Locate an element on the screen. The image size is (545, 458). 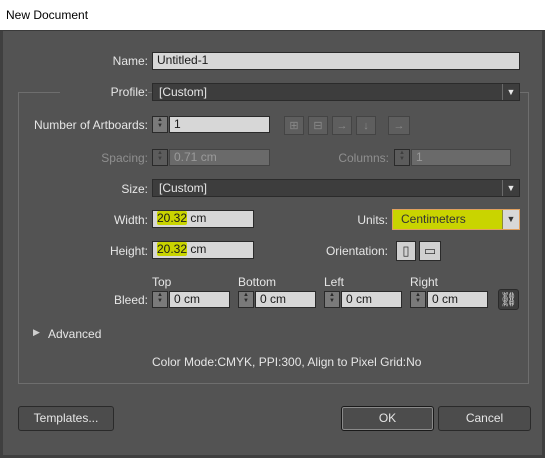
height-input: 20.32 cm is located at coordinates (203, 250).